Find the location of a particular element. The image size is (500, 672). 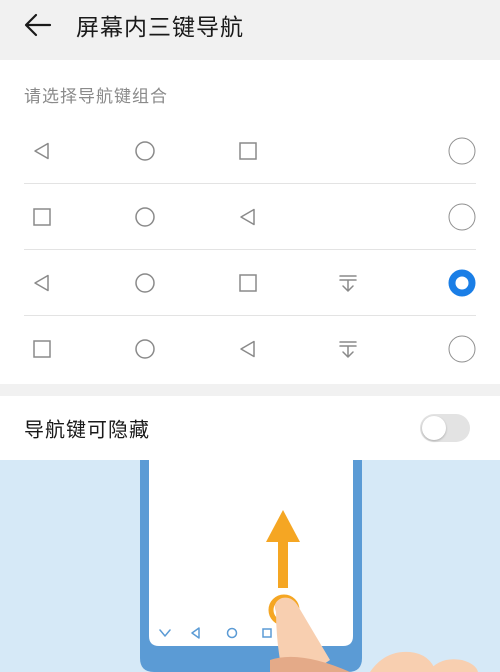

hide-nav-label: 导航键可隐藏 is located at coordinates (87, 429).